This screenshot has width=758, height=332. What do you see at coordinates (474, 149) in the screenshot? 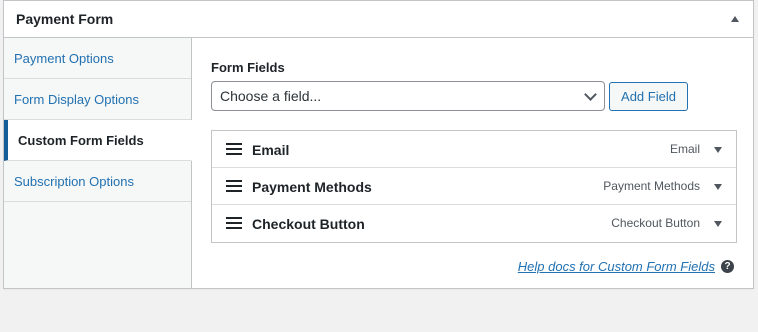
I see `field-row-email: Email Email` at bounding box center [474, 149].